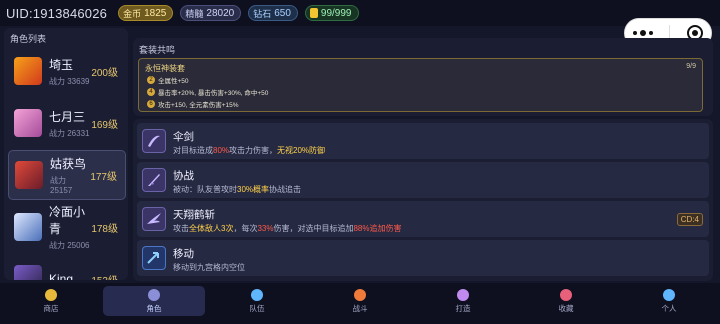  What do you see at coordinates (689, 219) in the screenshot?
I see `cooldown-badge: CD:4` at bounding box center [689, 219].